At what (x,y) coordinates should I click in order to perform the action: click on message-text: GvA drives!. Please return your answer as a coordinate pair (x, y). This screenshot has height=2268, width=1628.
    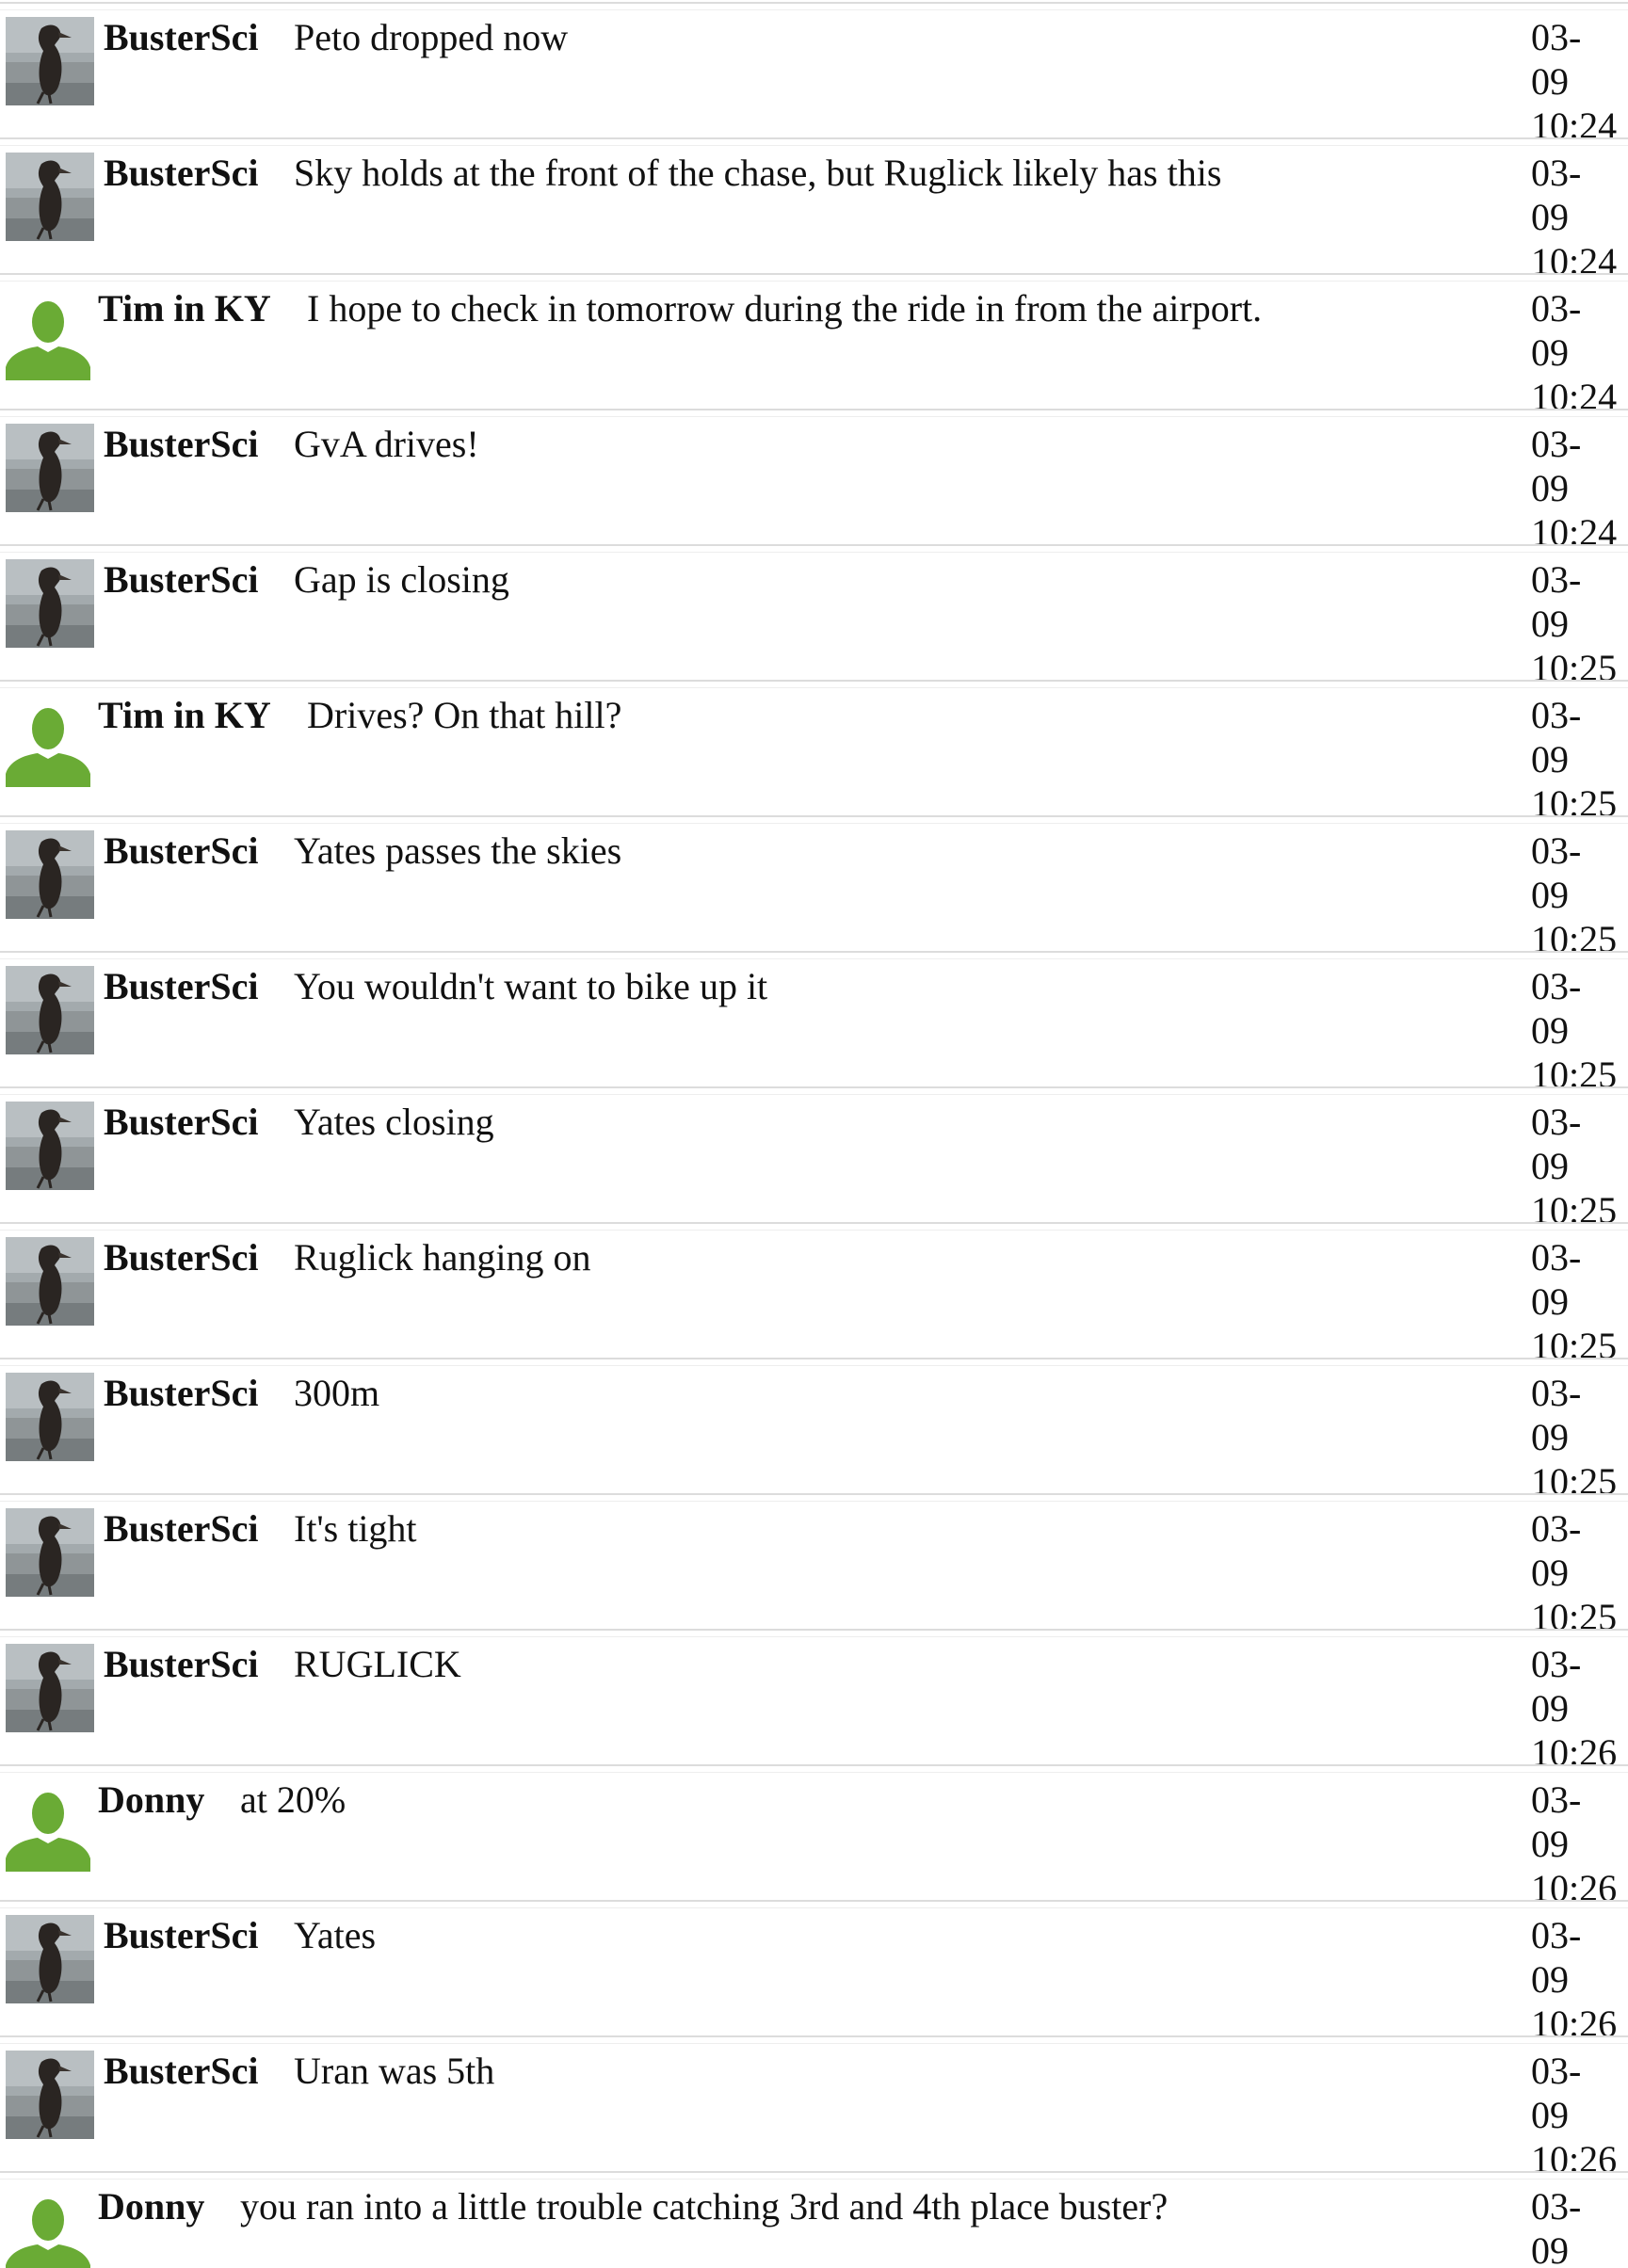
    Looking at the image, I should click on (386, 444).